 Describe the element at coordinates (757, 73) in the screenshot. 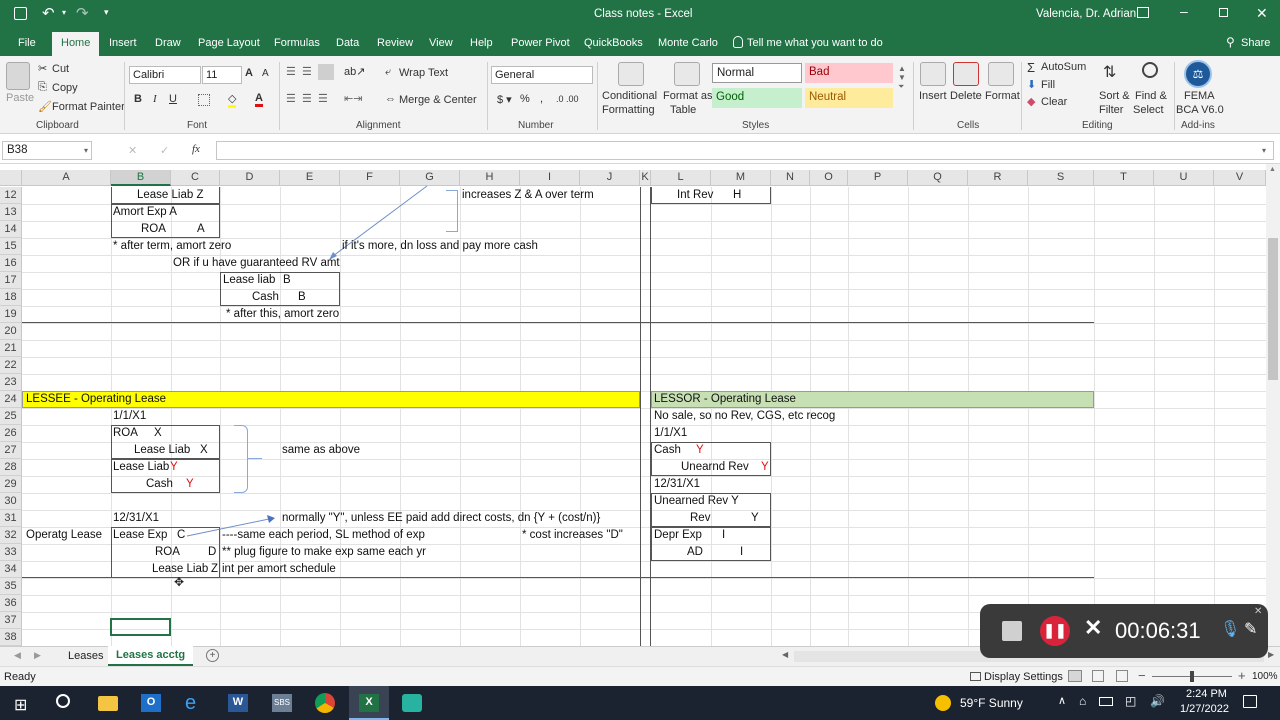

I see `style-normal: Normal` at that location.